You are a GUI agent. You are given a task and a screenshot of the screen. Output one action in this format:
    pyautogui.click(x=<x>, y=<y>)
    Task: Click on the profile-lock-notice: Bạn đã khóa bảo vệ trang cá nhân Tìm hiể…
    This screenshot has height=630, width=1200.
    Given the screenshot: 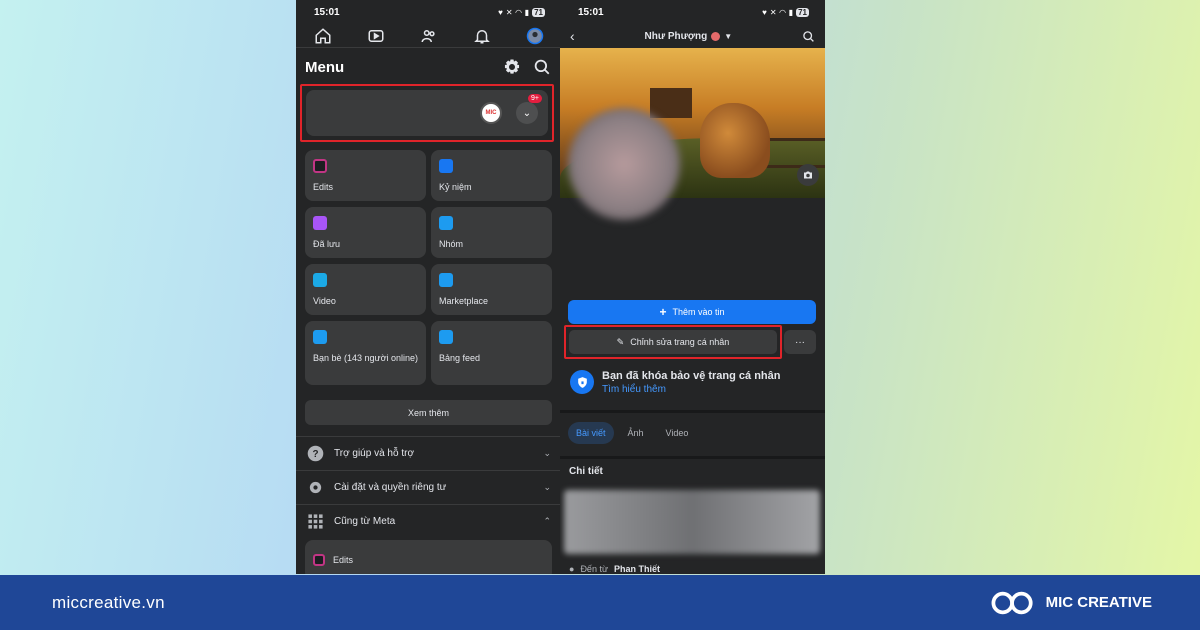 What is the action you would take?
    pyautogui.click(x=695, y=382)
    